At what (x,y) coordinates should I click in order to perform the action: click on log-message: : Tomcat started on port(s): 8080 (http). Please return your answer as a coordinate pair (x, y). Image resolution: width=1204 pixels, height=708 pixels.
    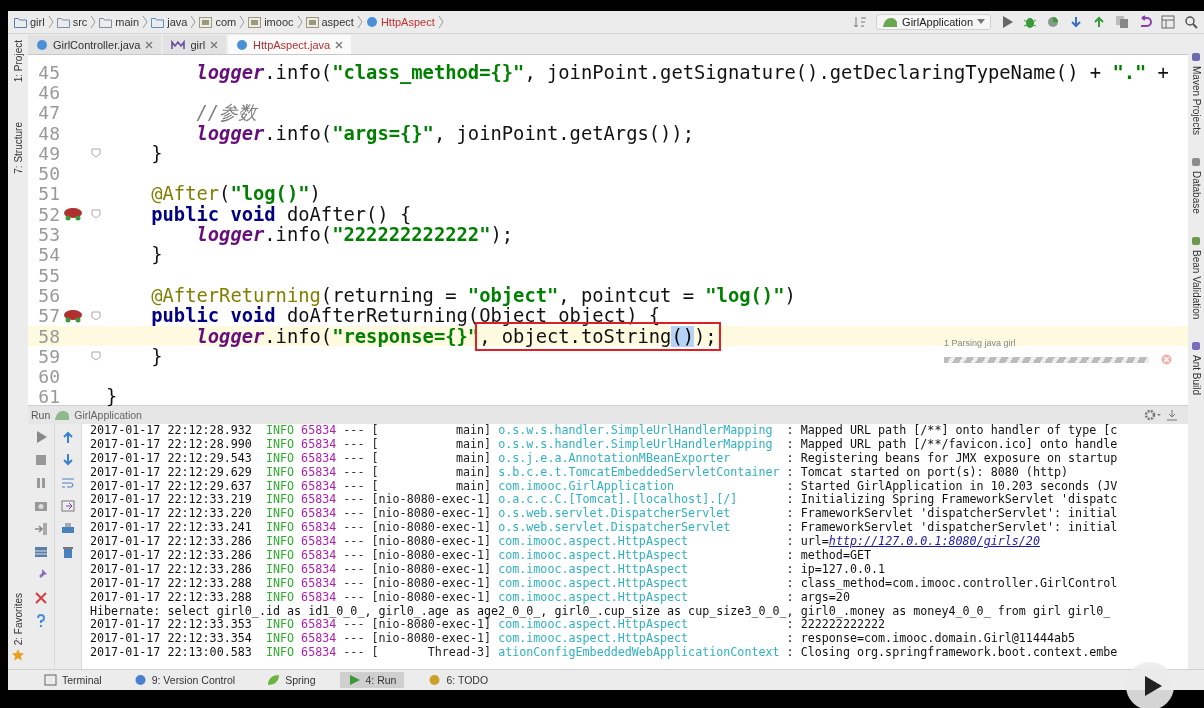
    Looking at the image, I should click on (927, 472).